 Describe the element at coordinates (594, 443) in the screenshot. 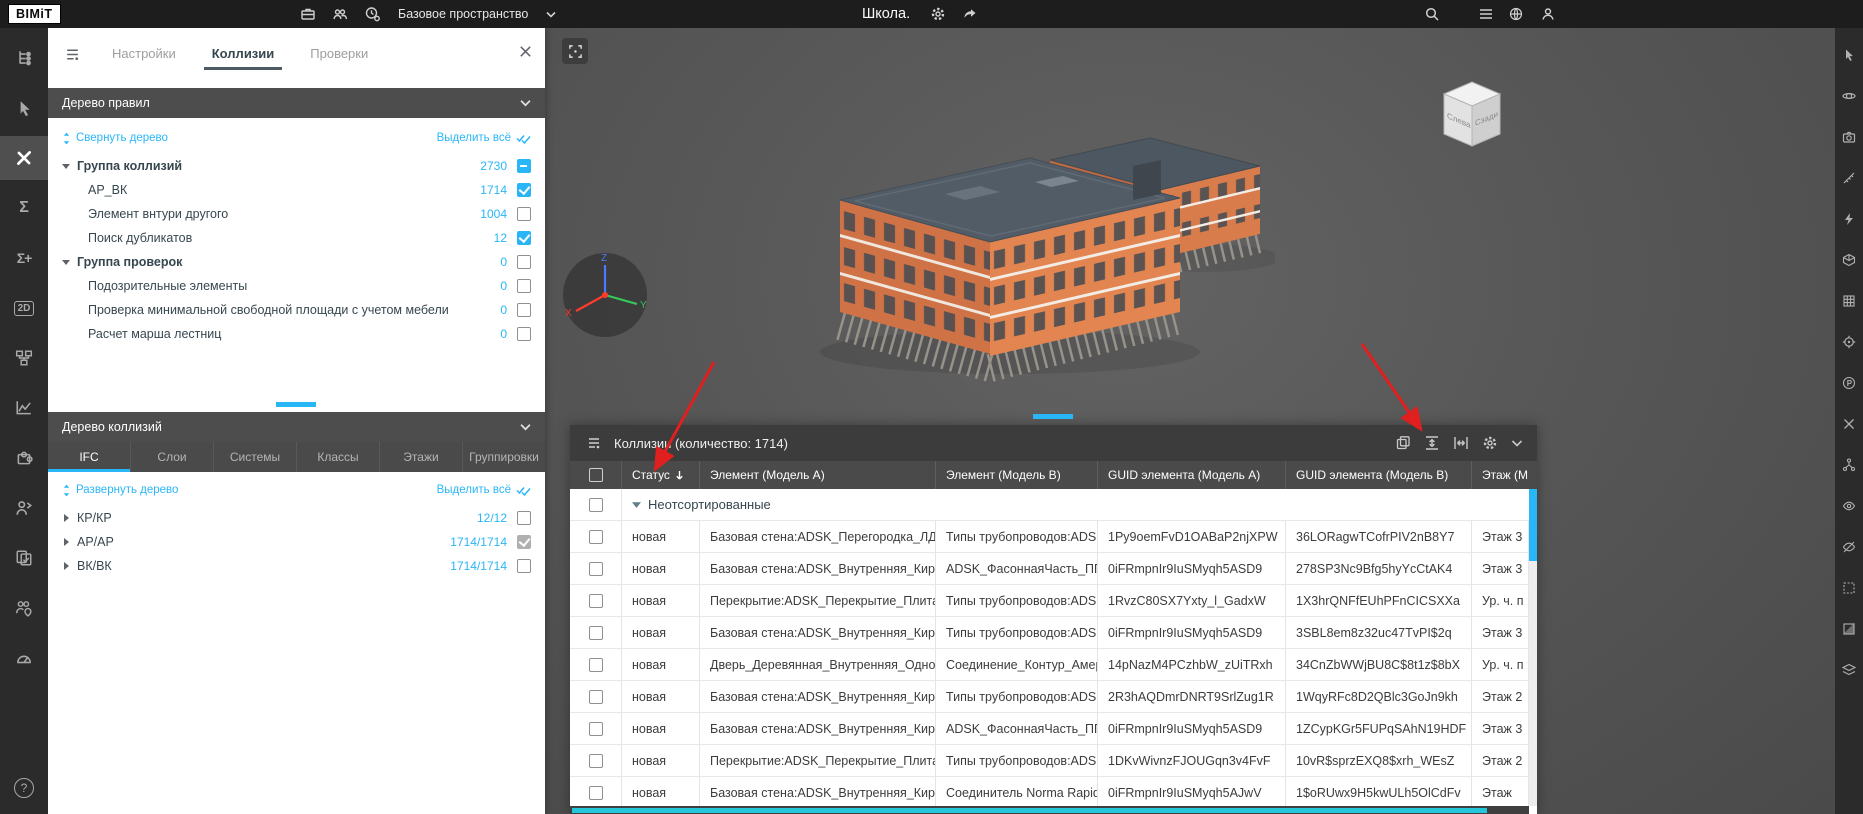

I see `table-menu-icon` at that location.